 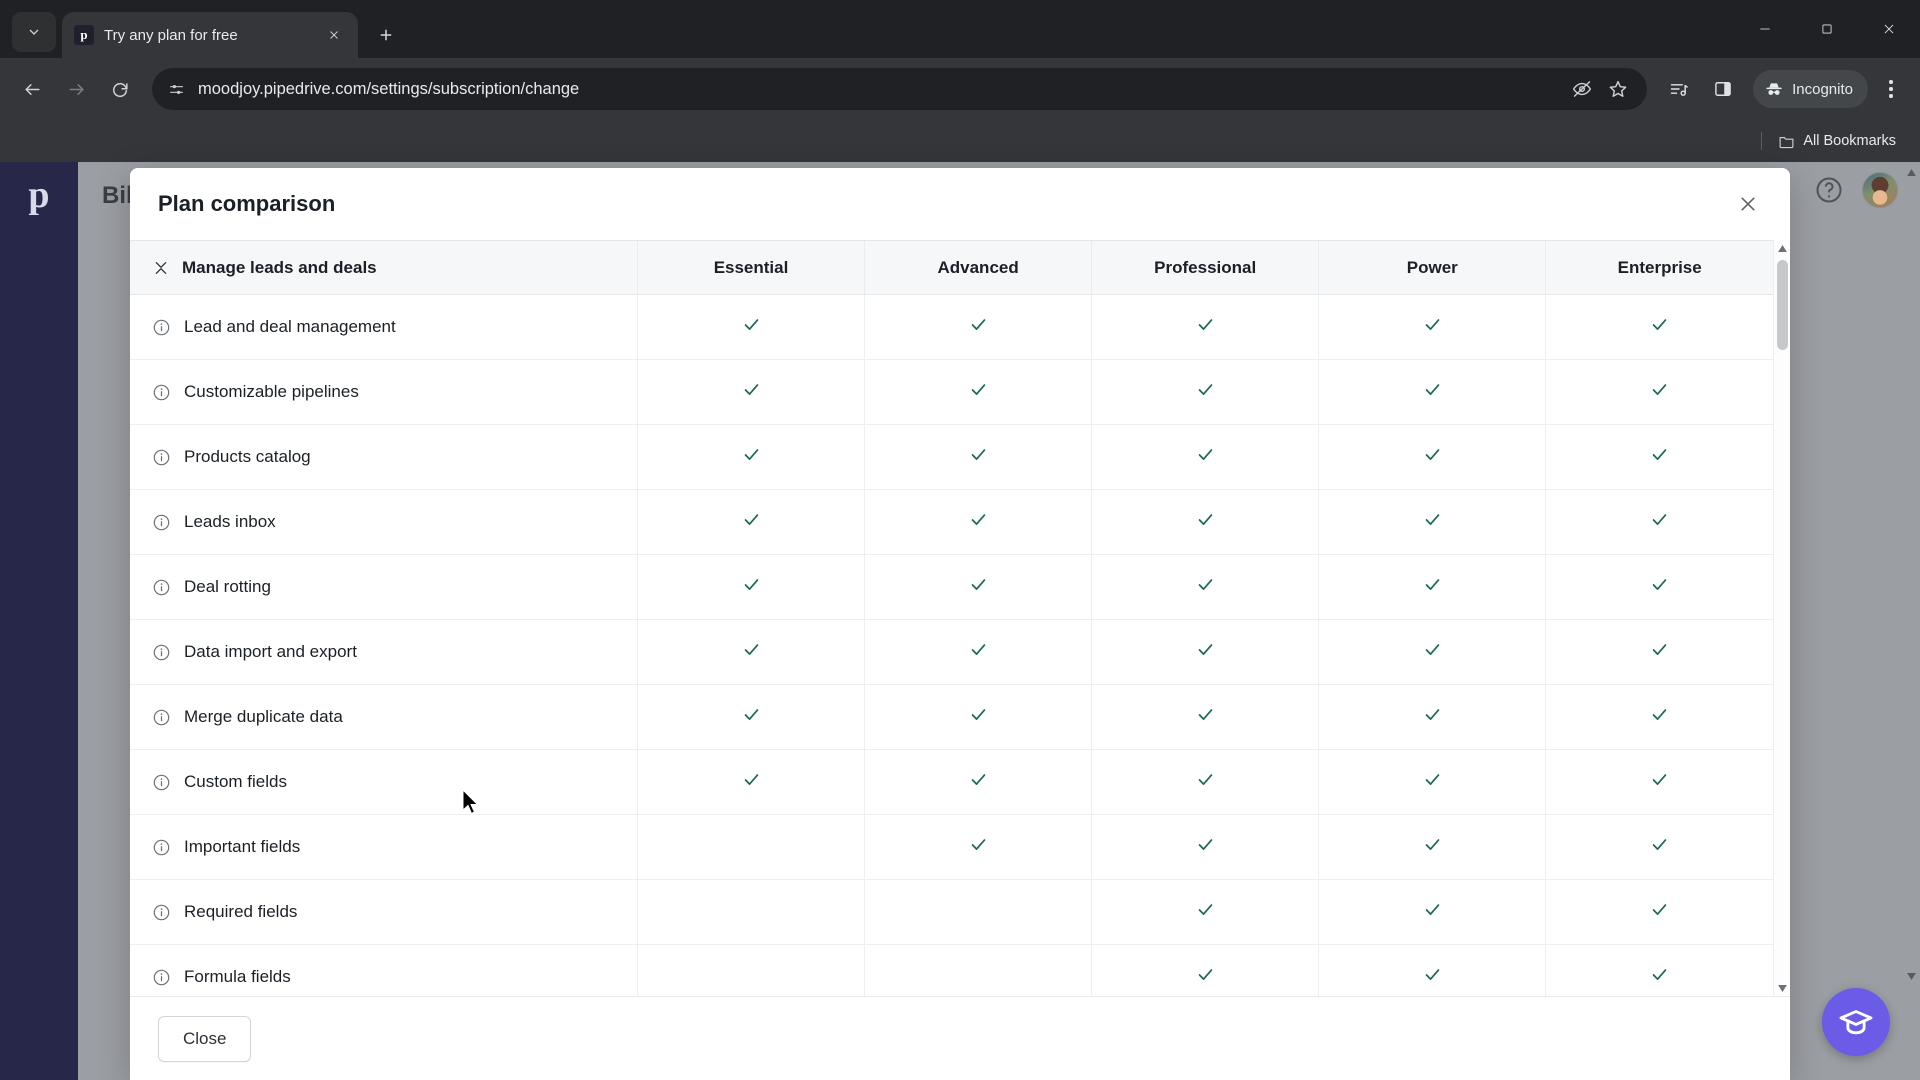 What do you see at coordinates (1782, 248) in the screenshot?
I see `scroll-up-arrow` at bounding box center [1782, 248].